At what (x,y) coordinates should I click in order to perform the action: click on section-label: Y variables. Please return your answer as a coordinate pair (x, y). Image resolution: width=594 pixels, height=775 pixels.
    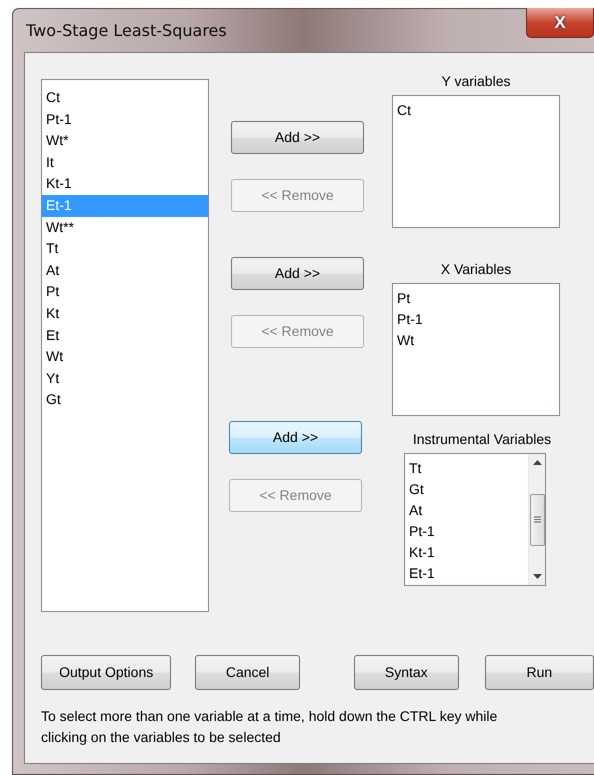
    Looking at the image, I should click on (475, 81).